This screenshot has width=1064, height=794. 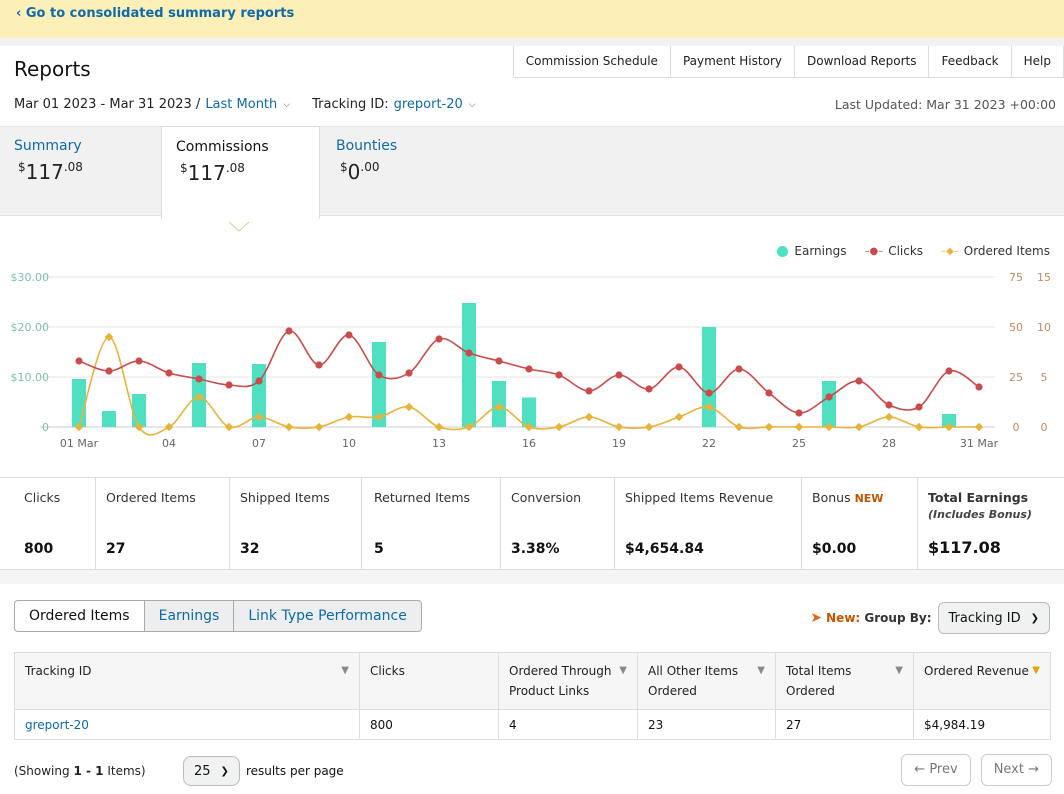 What do you see at coordinates (328, 616) in the screenshot?
I see `tab-link-type-performance: Link Type Performance` at bounding box center [328, 616].